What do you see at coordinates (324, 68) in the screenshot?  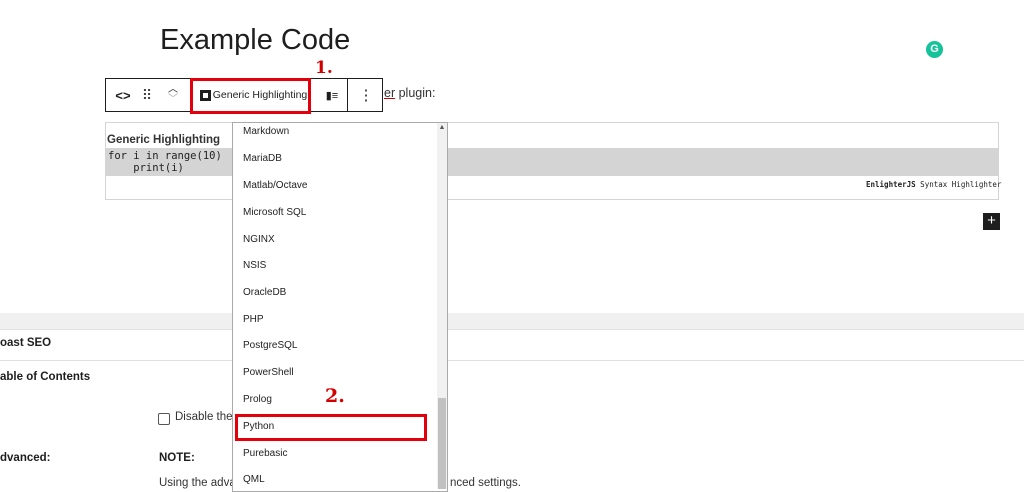 I see `step1-marker: 1.` at bounding box center [324, 68].